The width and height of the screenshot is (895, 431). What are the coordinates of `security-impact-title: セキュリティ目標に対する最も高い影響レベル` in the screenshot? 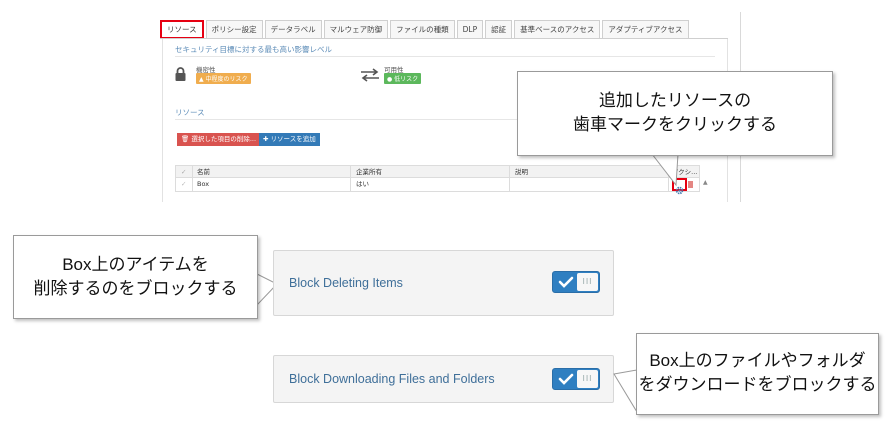 It's located at (254, 49).